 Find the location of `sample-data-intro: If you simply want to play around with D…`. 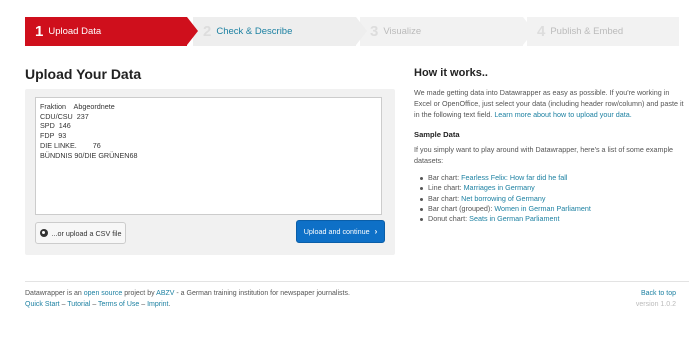

sample-data-intro: If you simply want to play around with D… is located at coordinates (544, 155).